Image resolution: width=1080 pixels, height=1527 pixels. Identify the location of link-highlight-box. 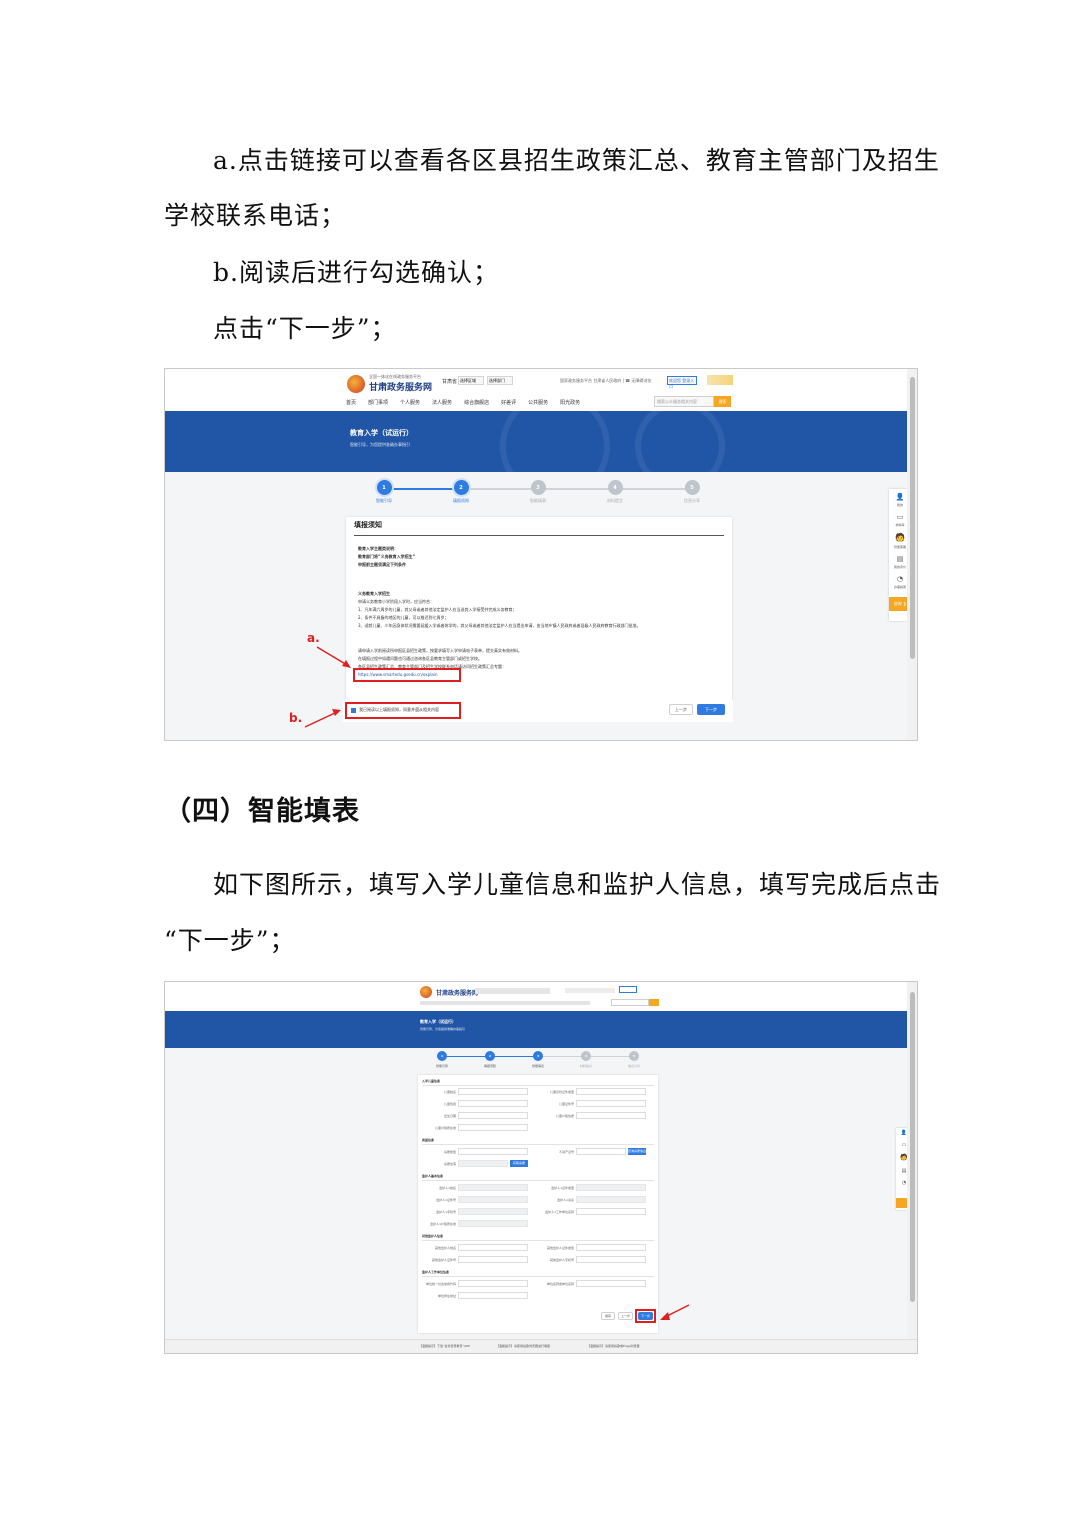
(407, 675).